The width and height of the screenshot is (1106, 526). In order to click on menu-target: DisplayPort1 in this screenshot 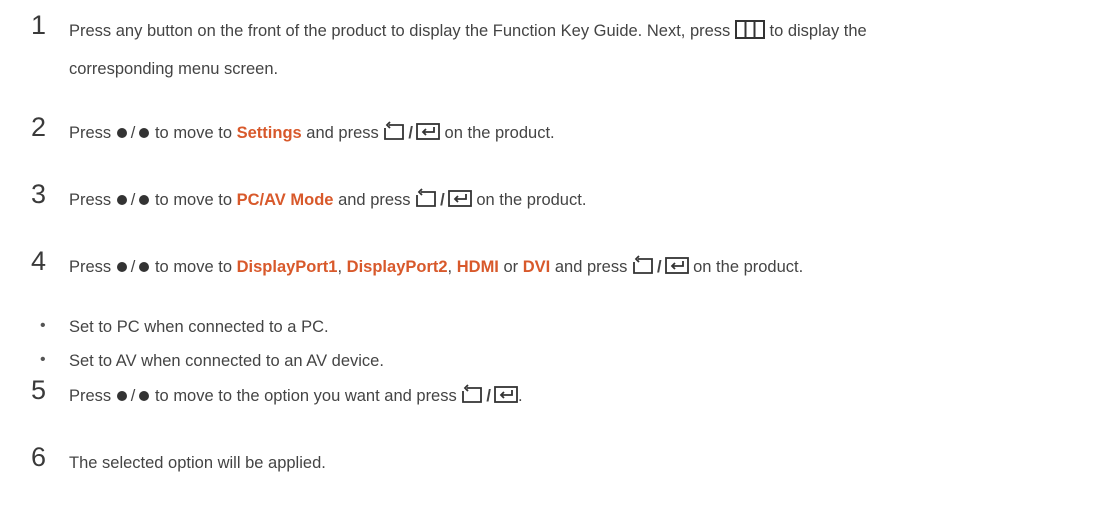, I will do `click(287, 267)`.